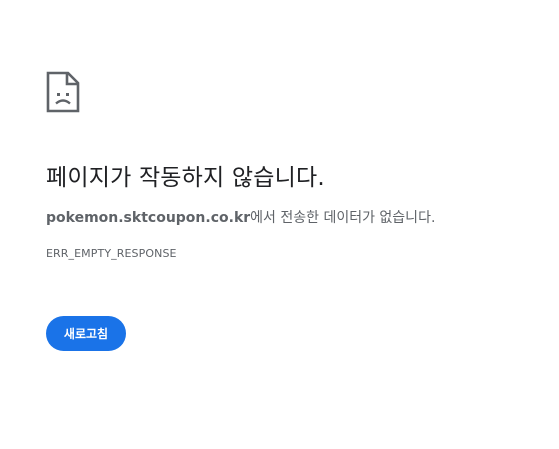  Describe the element at coordinates (63, 92) in the screenshot. I see `sad-page-icon` at that location.